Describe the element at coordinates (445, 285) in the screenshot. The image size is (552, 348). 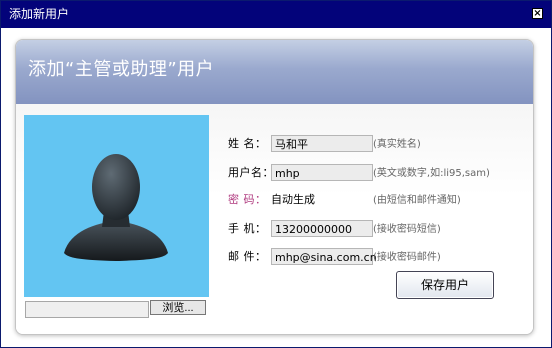
I see `save-user-button: 保存用户` at that location.